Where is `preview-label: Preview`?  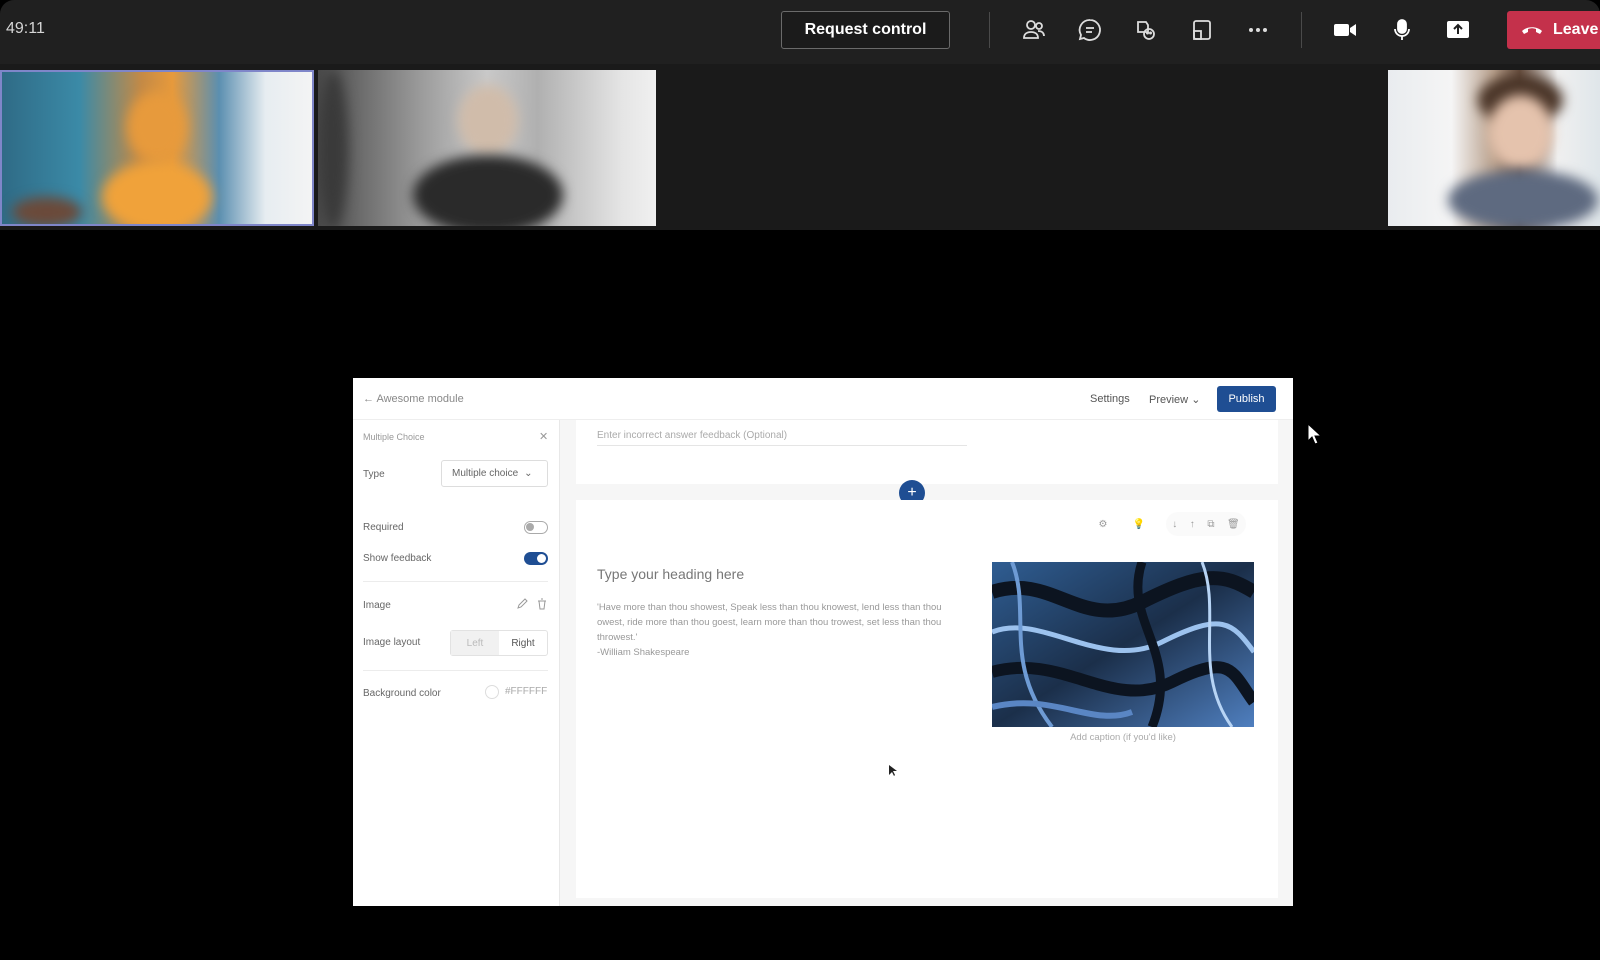 preview-label: Preview is located at coordinates (1169, 400).